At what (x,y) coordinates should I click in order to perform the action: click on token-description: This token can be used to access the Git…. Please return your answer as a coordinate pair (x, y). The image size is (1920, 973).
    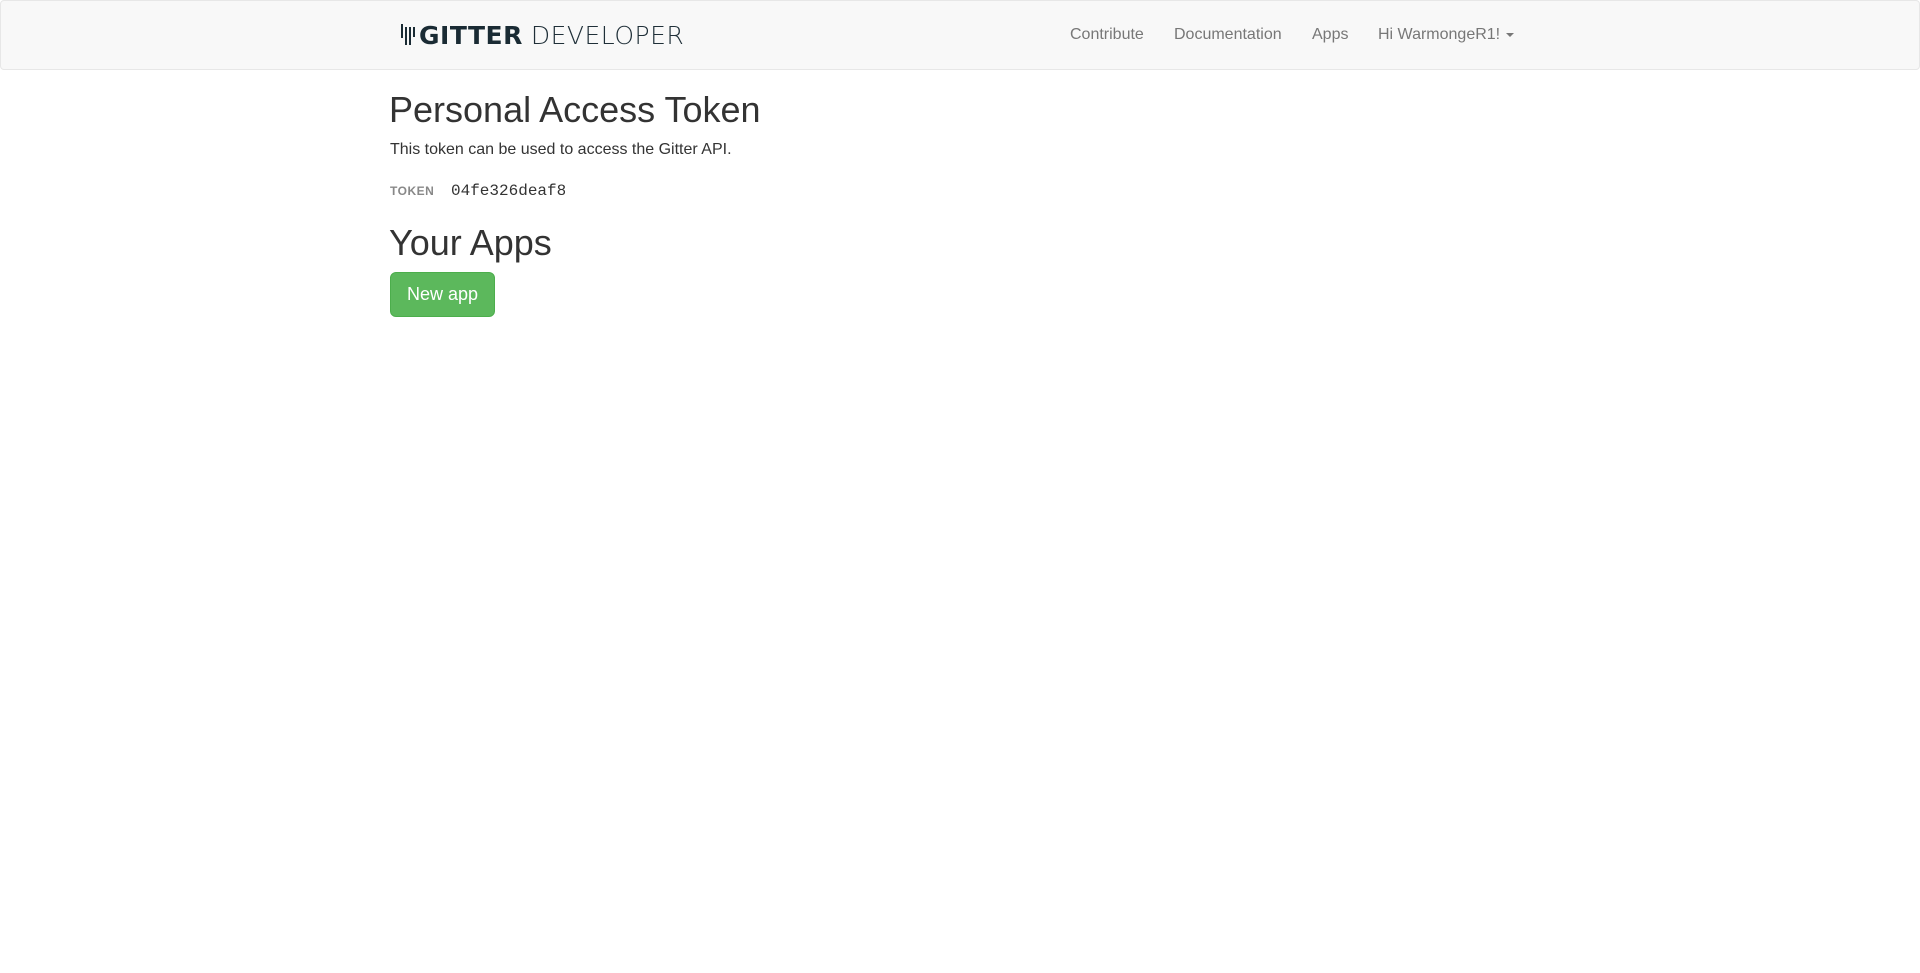
    Looking at the image, I should click on (561, 149).